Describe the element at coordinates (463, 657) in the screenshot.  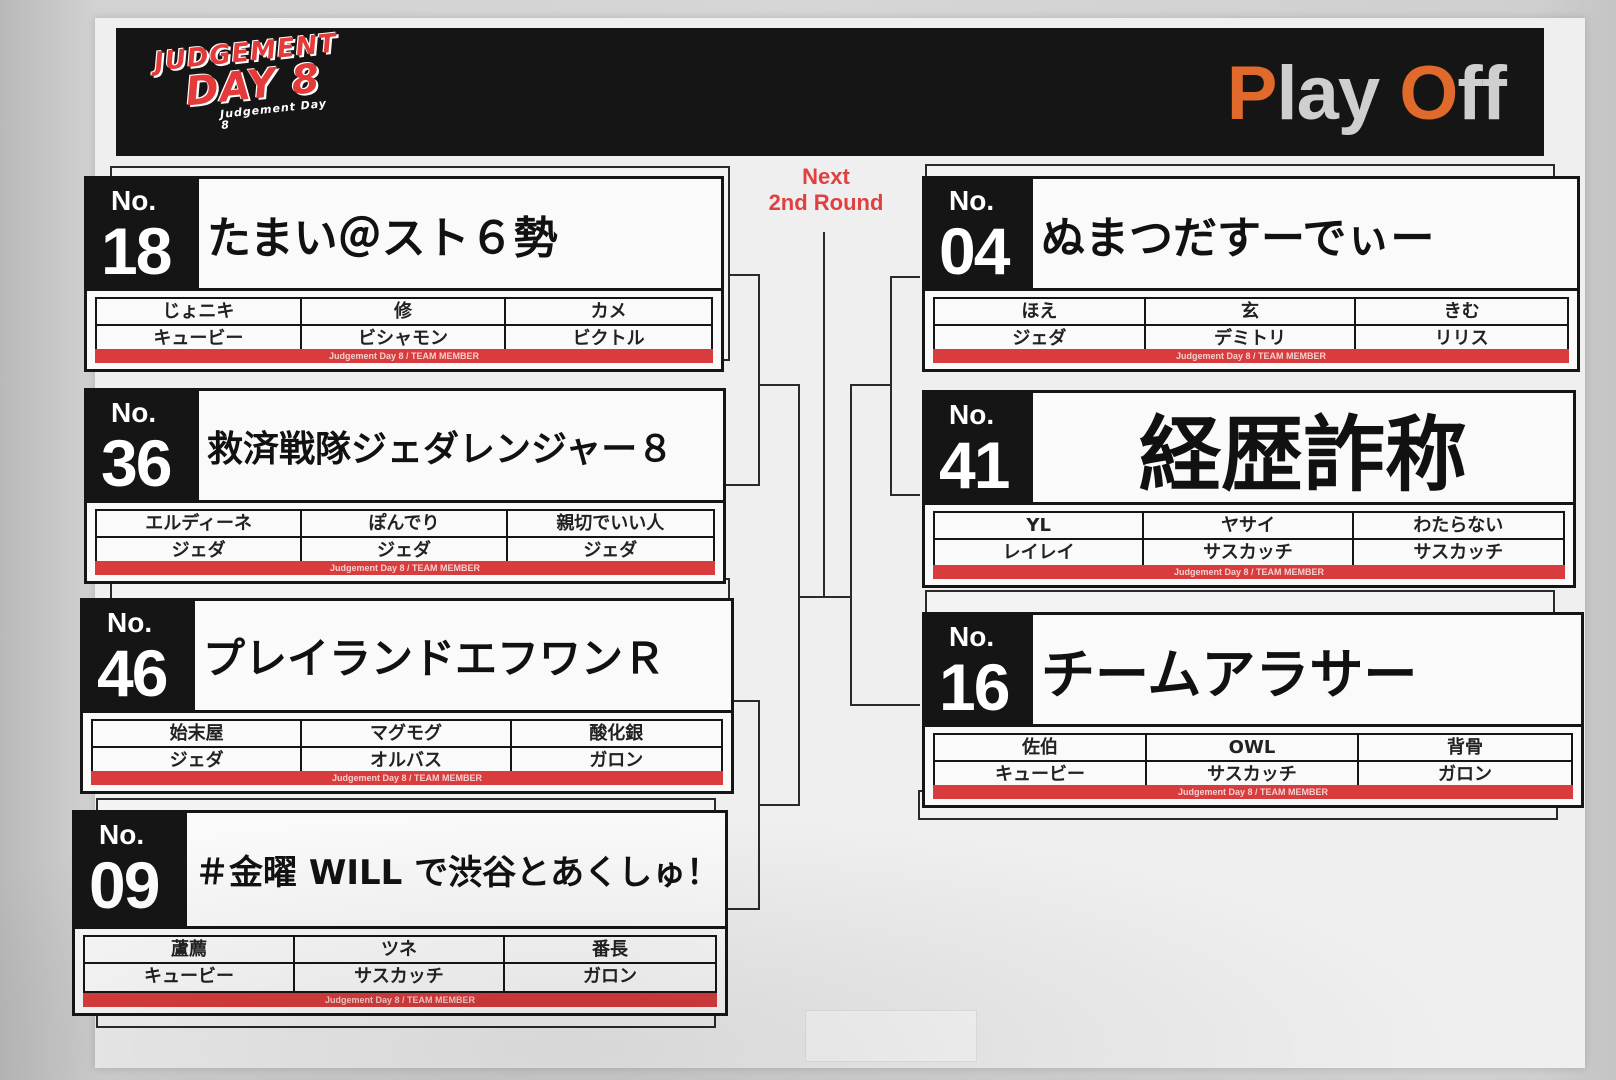
I see `team-name: プレイランドエフワンＲ` at that location.